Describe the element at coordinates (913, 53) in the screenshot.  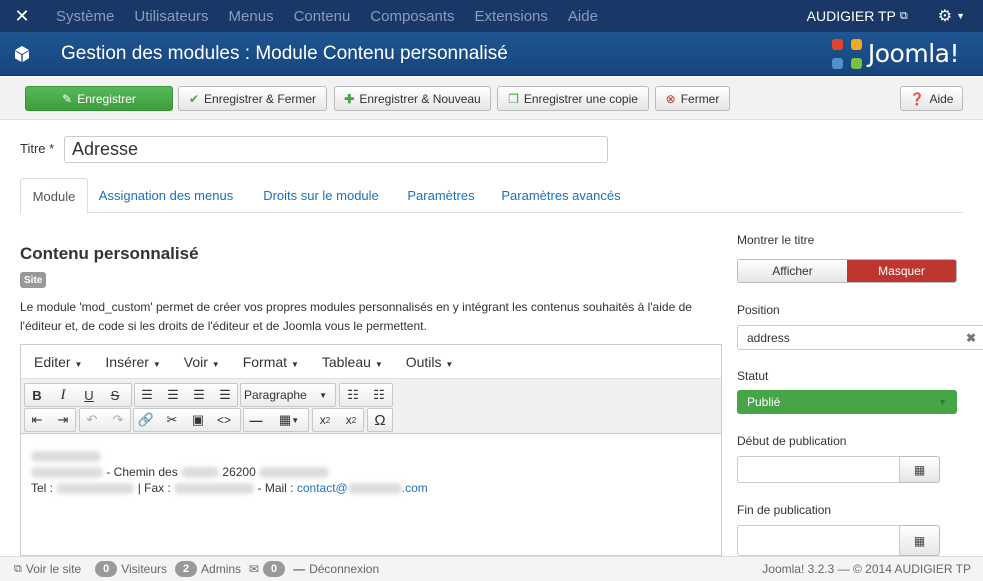
I see `brand-name: Joomla!` at that location.